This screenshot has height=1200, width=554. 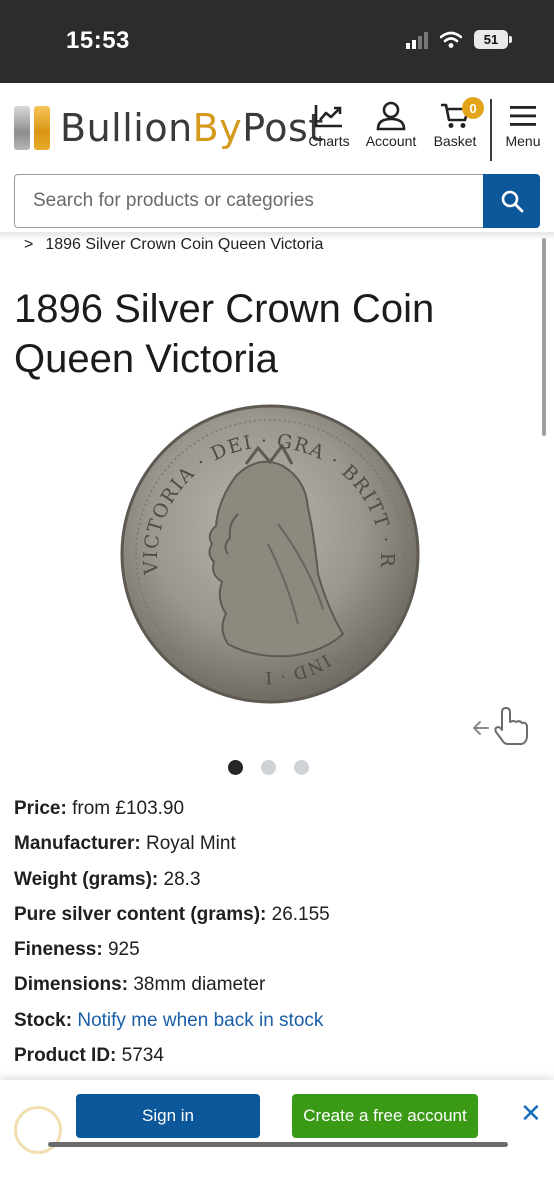 What do you see at coordinates (98, 40) in the screenshot?
I see `status-time: 15:53` at bounding box center [98, 40].